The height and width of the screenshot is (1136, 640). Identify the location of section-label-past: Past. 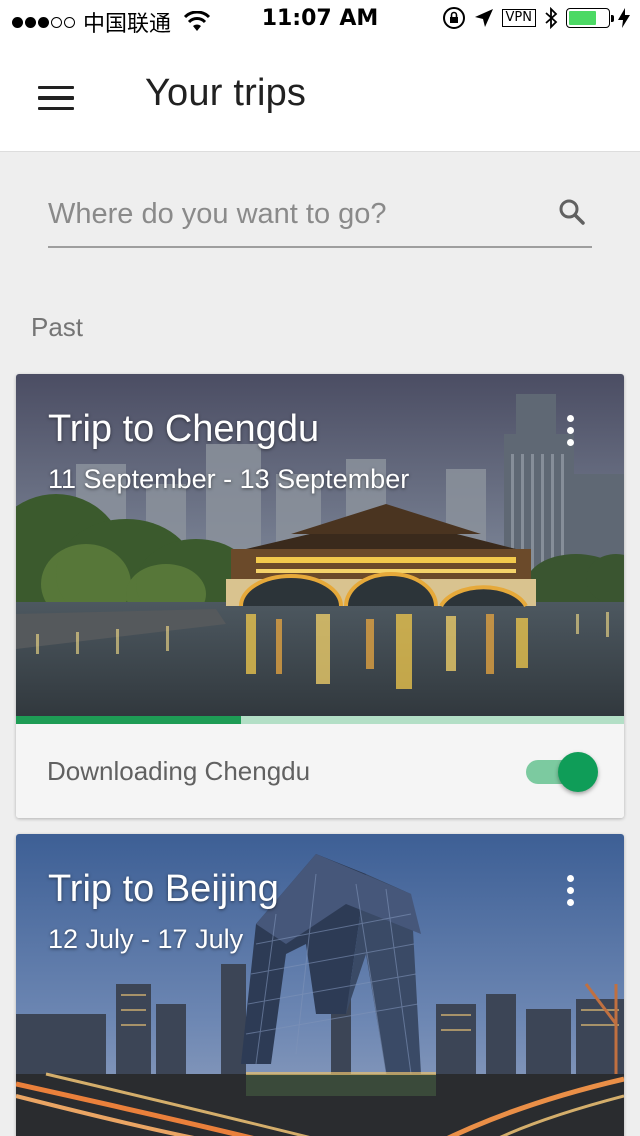
(57, 327).